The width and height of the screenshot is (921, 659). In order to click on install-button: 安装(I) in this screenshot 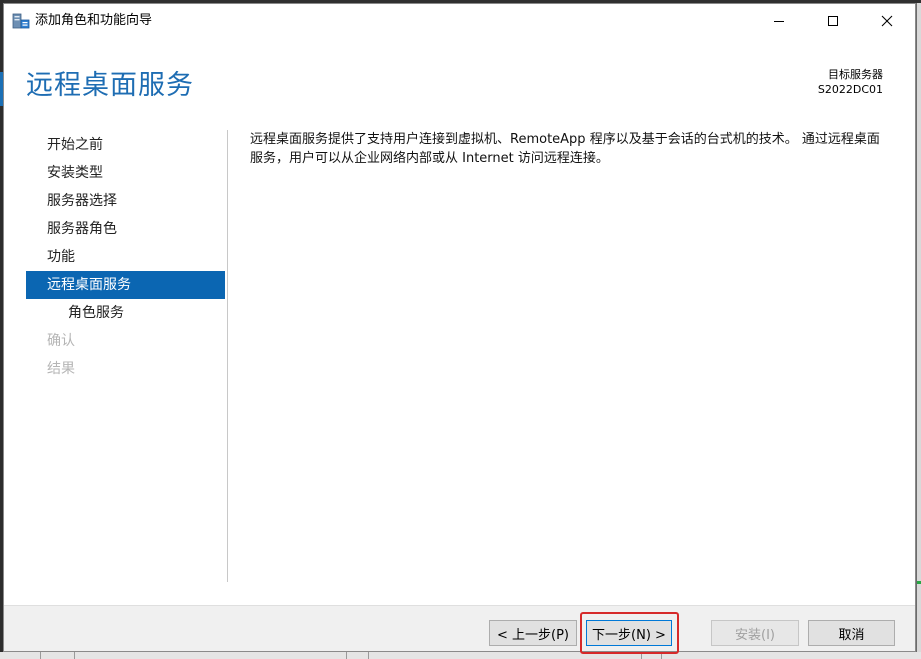, I will do `click(755, 633)`.